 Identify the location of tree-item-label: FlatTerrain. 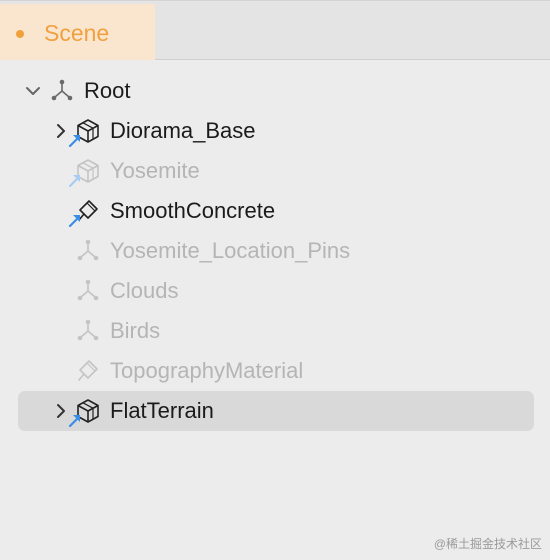
(162, 410).